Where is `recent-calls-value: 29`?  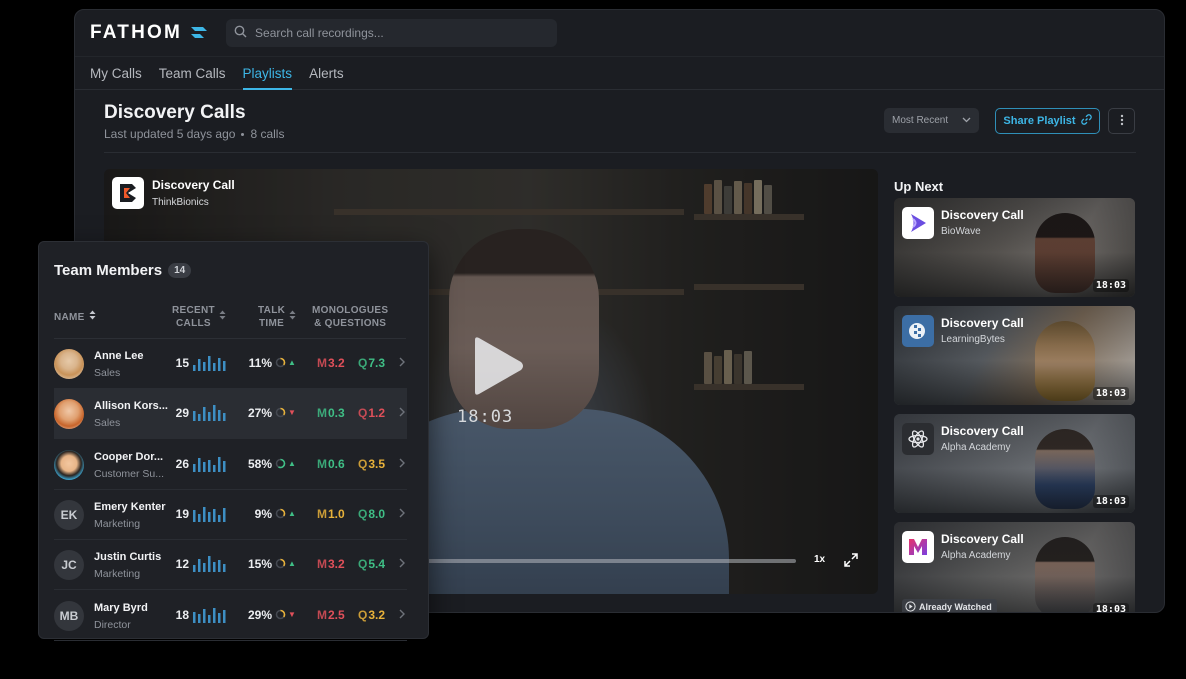 recent-calls-value: 29 is located at coordinates (182, 413).